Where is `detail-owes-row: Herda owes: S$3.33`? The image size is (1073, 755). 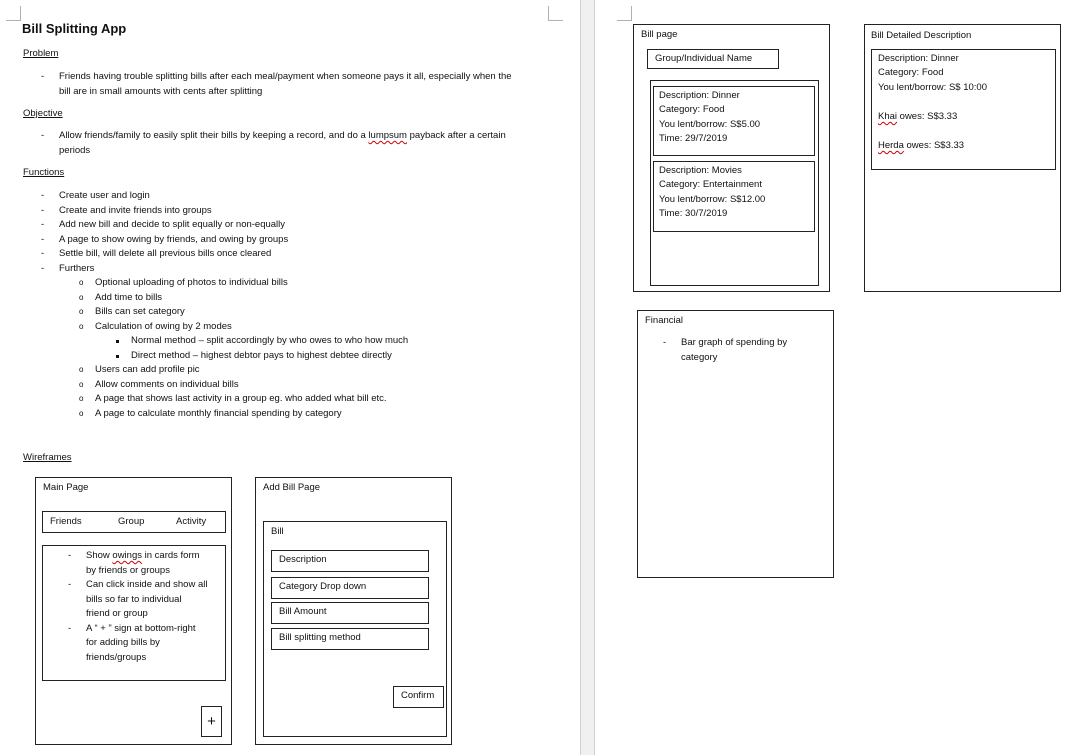
detail-owes-row: Herda owes: S$3.33 is located at coordinates (921, 146).